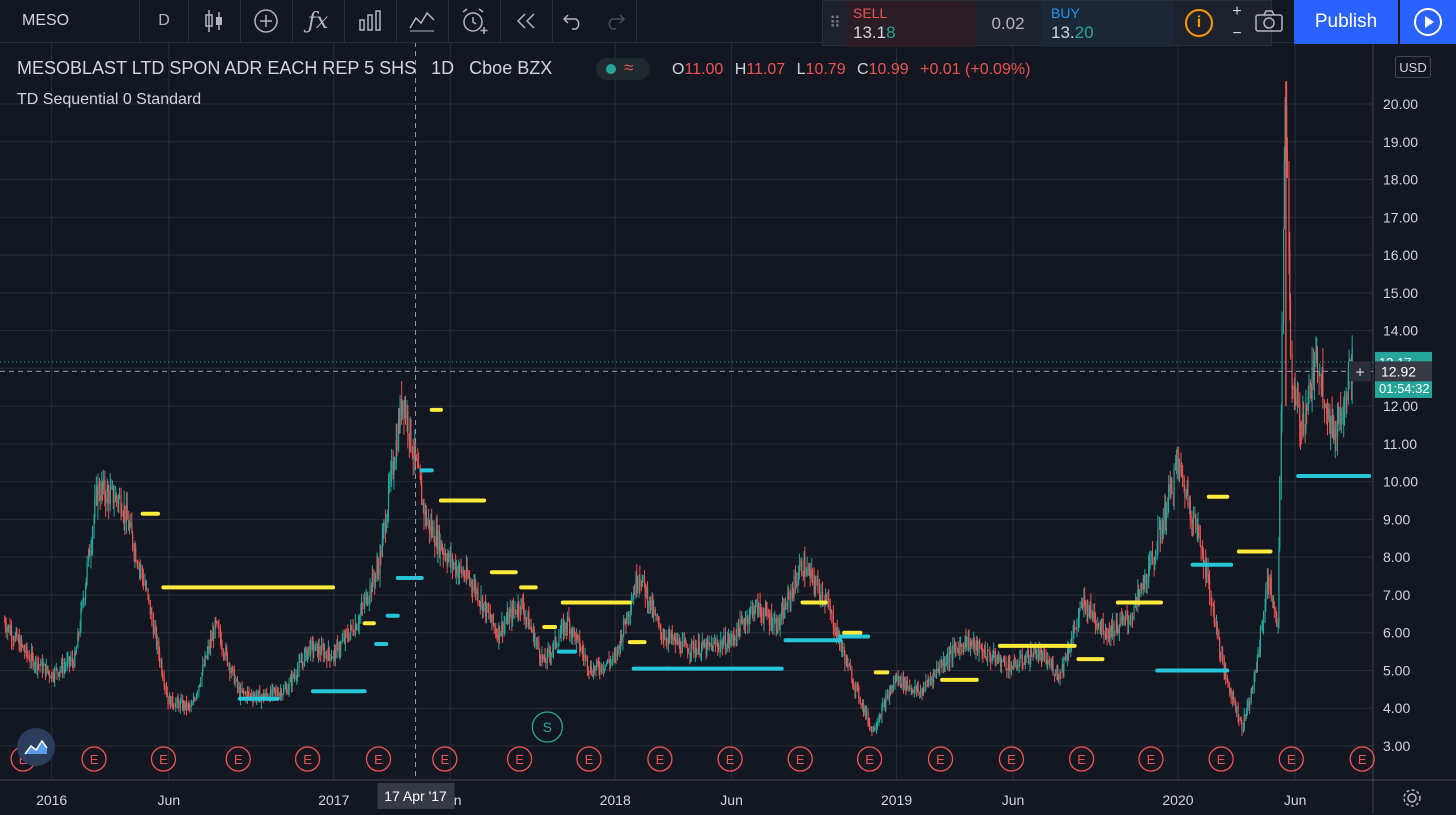 The image size is (1456, 815). I want to click on quantity-stepper: + −, so click(1237, 24).